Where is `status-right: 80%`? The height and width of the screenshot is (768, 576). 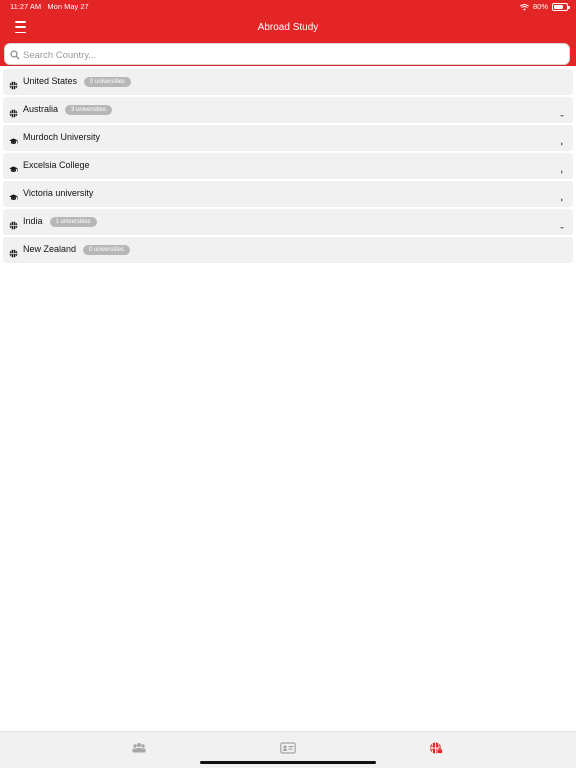 status-right: 80% is located at coordinates (545, 7).